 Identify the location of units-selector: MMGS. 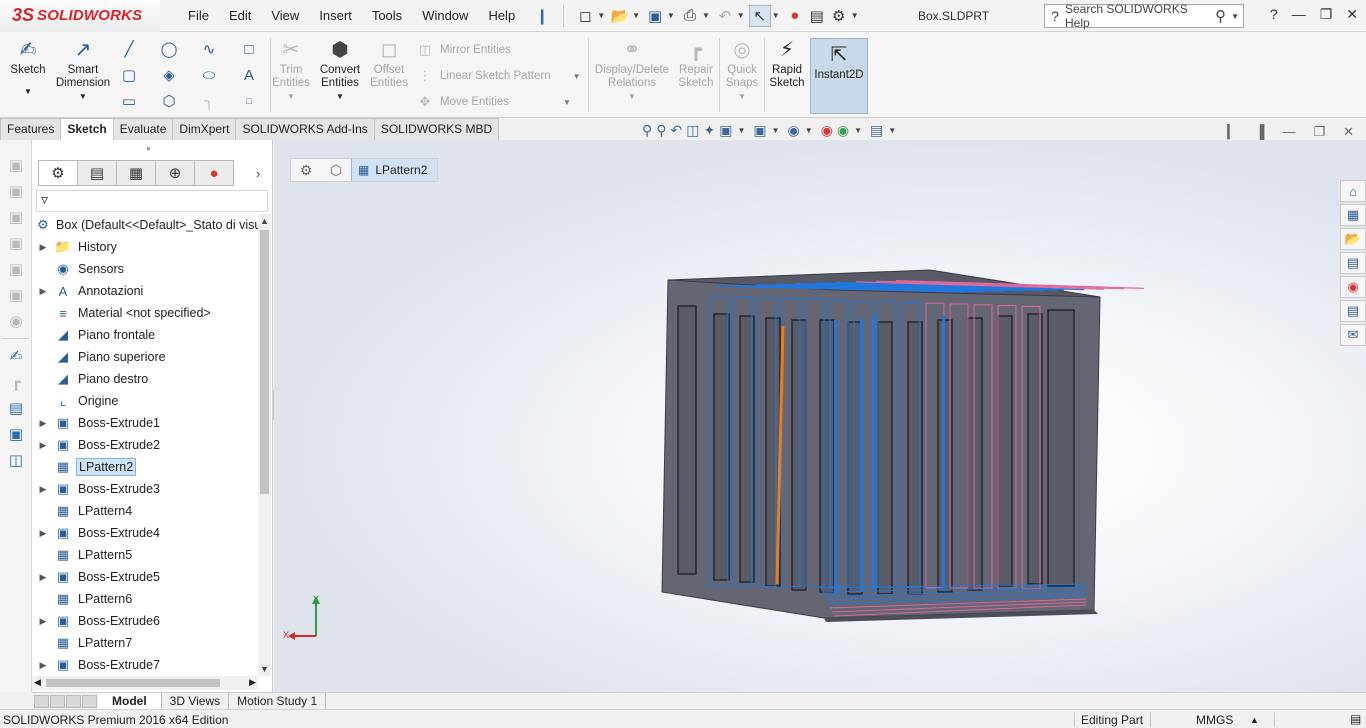
(1214, 720).